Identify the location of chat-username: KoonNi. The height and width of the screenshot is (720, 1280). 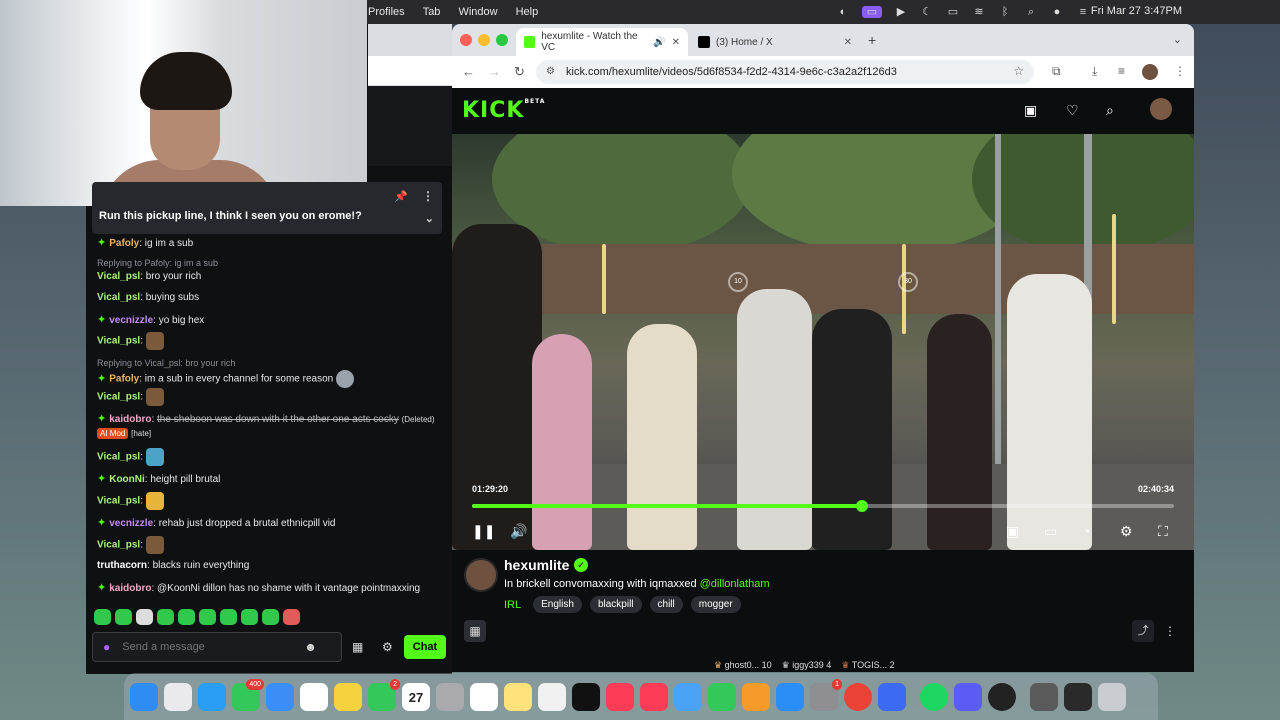
(127, 479).